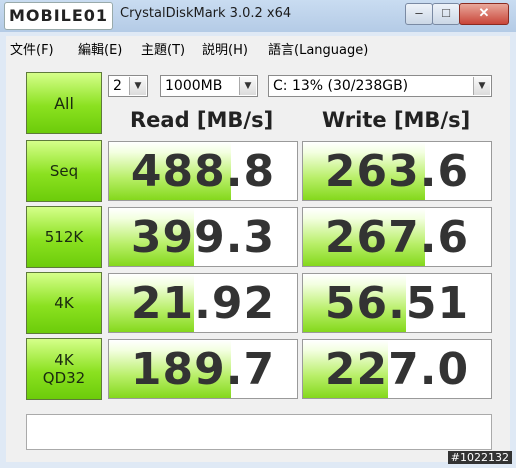 Image resolution: width=516 pixels, height=468 pixels. I want to click on drive-select: C: 13% (30/238GB) ▼, so click(380, 86).